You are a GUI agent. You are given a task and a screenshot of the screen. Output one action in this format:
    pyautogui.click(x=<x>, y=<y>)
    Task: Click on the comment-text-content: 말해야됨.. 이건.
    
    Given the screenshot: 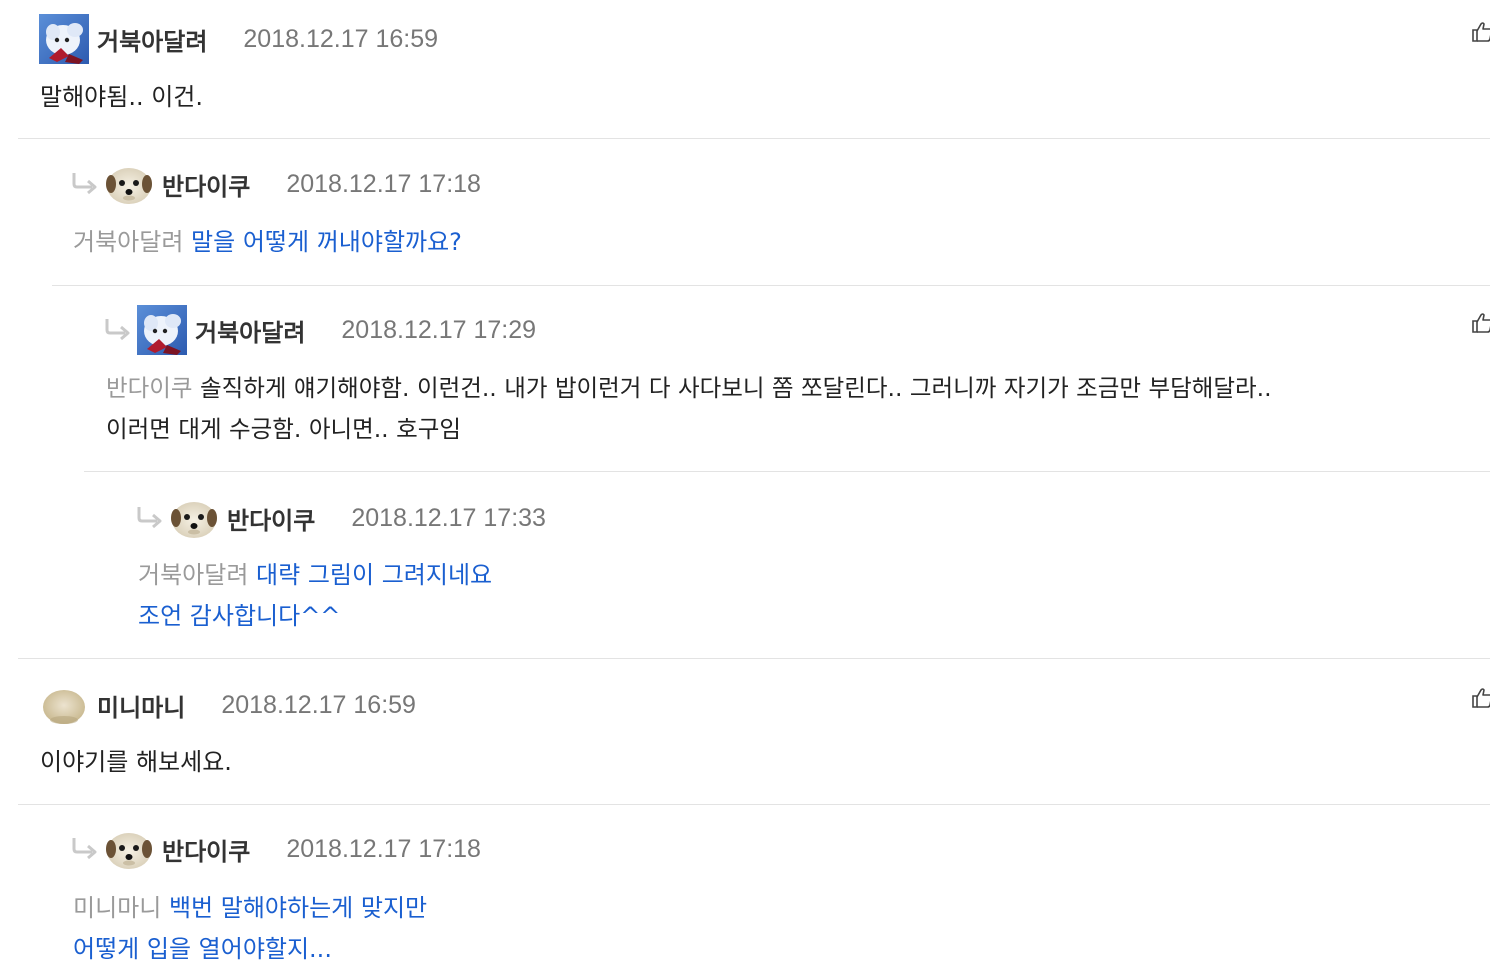 What is the action you would take?
    pyautogui.click(x=121, y=97)
    